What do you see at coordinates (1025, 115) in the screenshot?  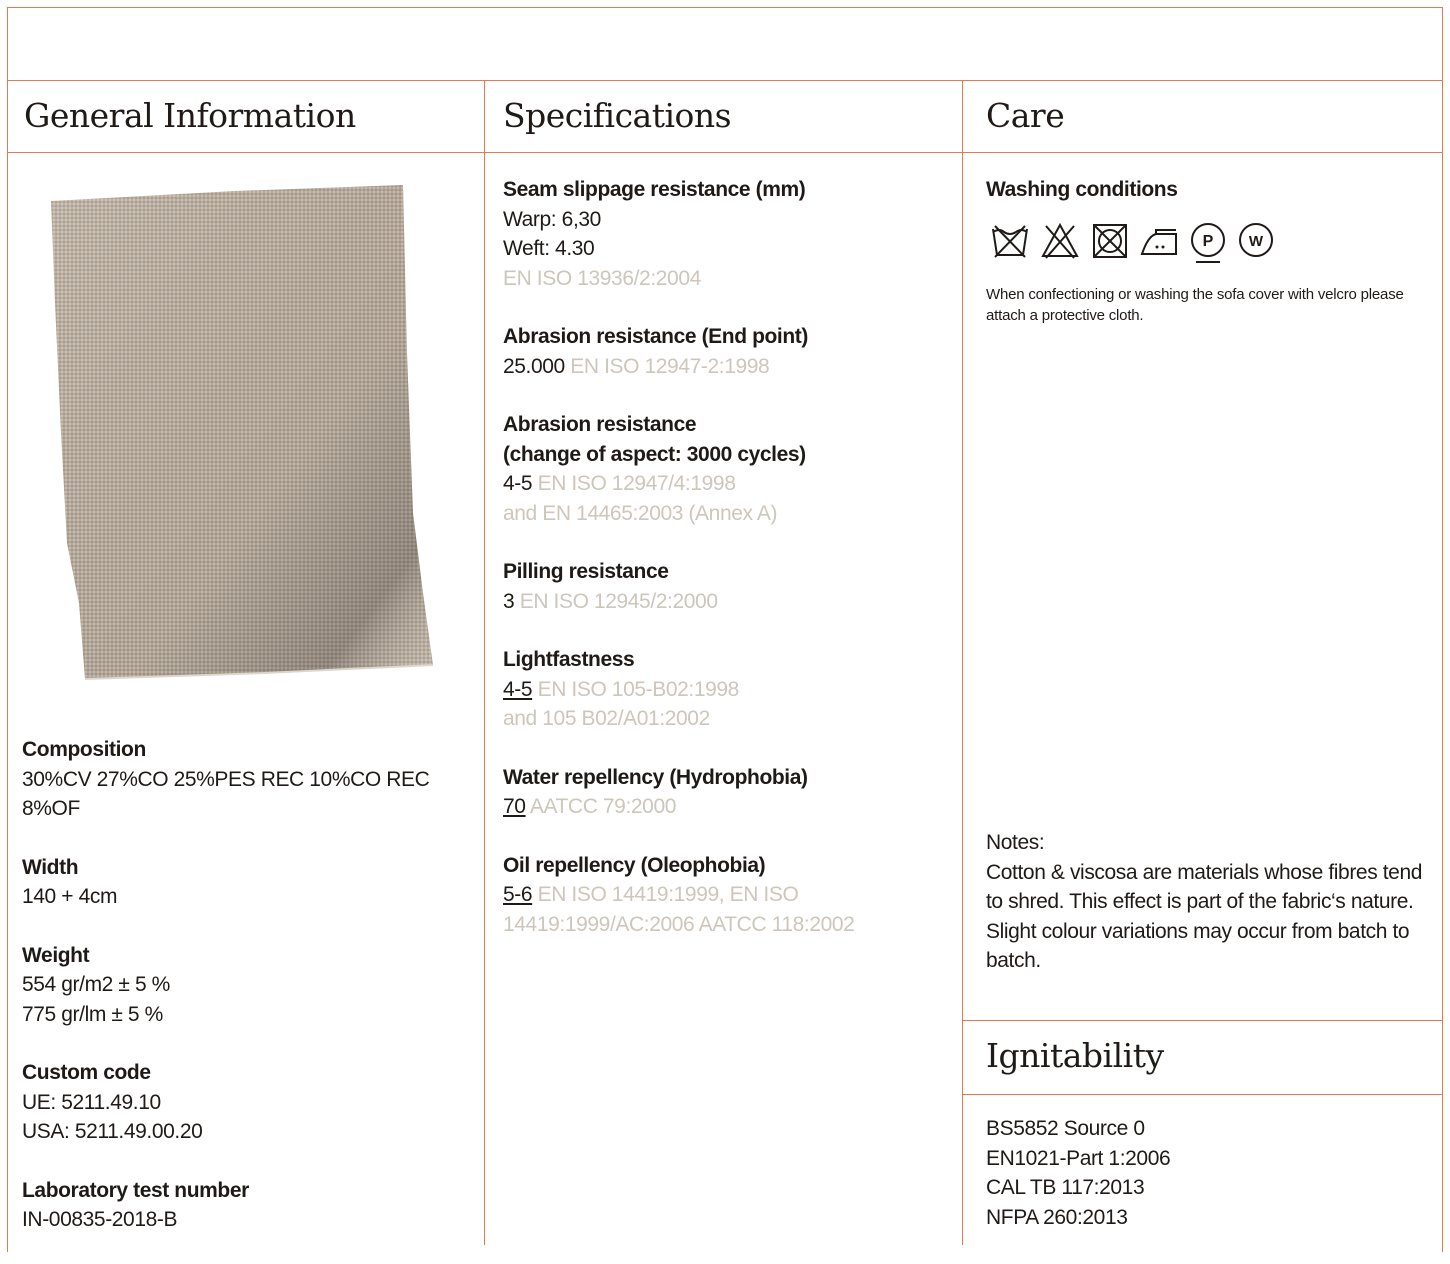 I see `care-heading: Care` at bounding box center [1025, 115].